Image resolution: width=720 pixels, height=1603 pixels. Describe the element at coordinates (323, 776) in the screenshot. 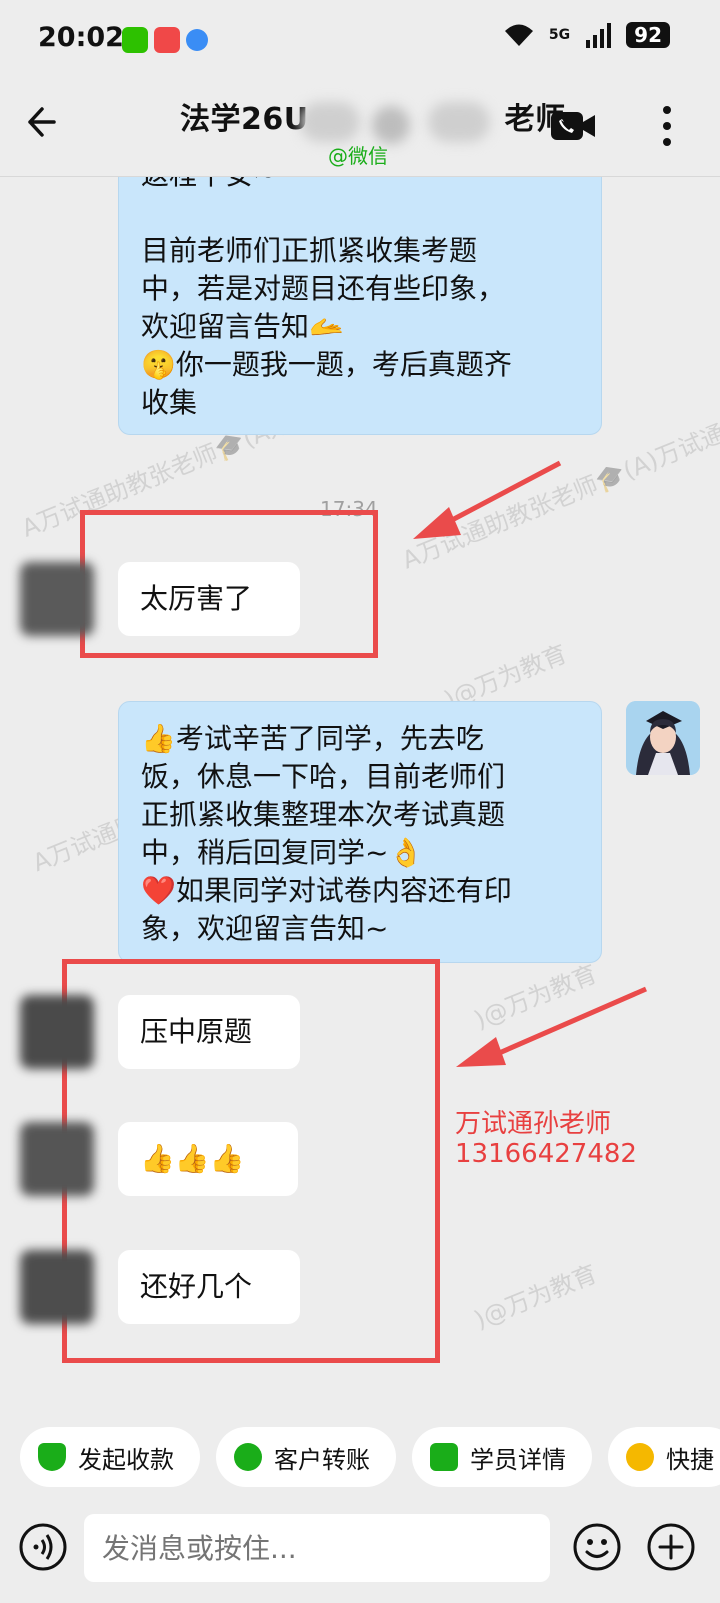

I see `message-line: 饭，休息一下哈，目前老师们` at that location.